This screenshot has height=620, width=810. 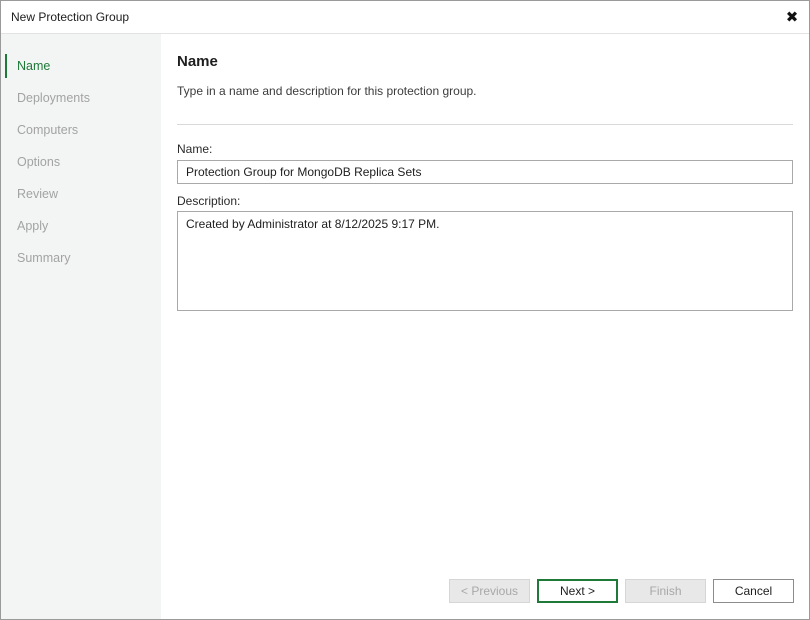 I want to click on title-bar: New Protection Group ✖, so click(x=405, y=17).